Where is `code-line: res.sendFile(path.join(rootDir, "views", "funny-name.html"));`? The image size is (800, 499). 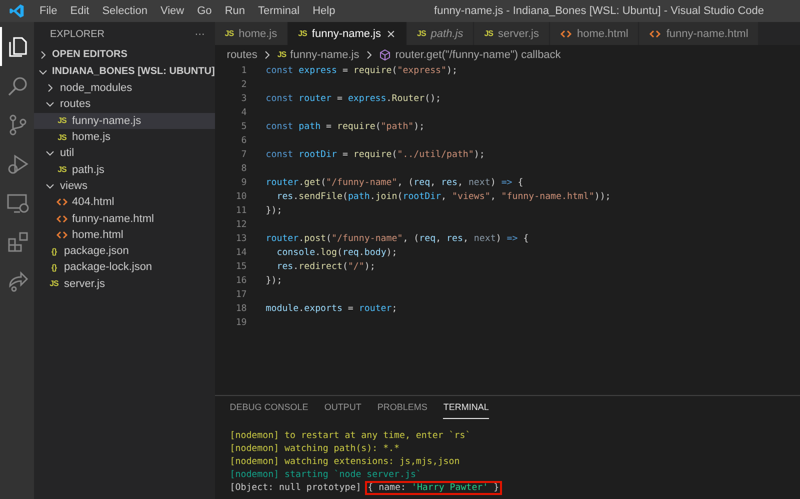
code-line: res.sendFile(path.join(rootDir, "views", "funny-name.html")); is located at coordinates (443, 197).